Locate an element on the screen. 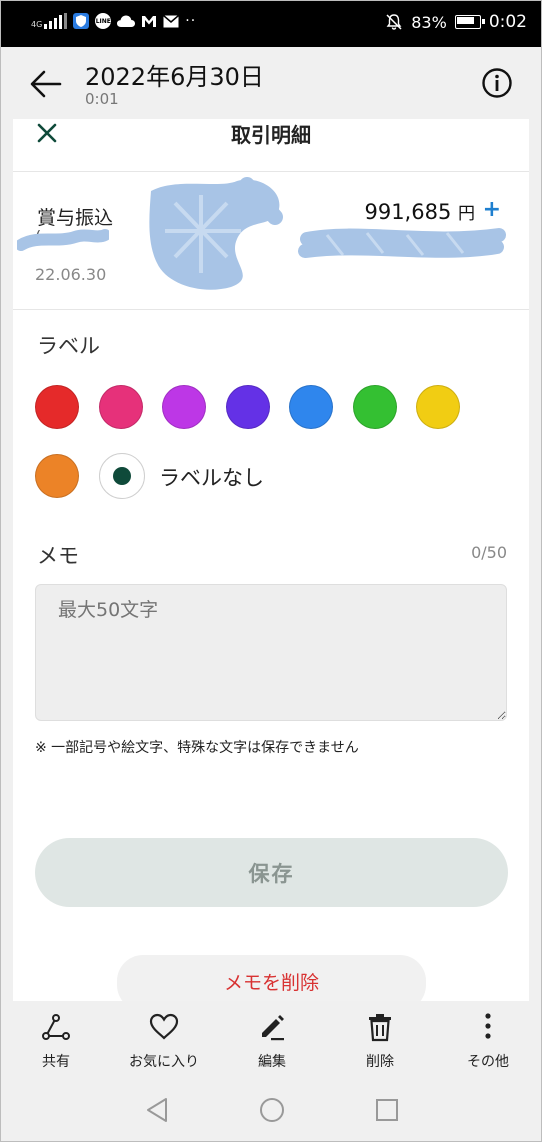 Image resolution: width=542 pixels, height=1142 pixels. favorite-label: お気に入り is located at coordinates (164, 1062).